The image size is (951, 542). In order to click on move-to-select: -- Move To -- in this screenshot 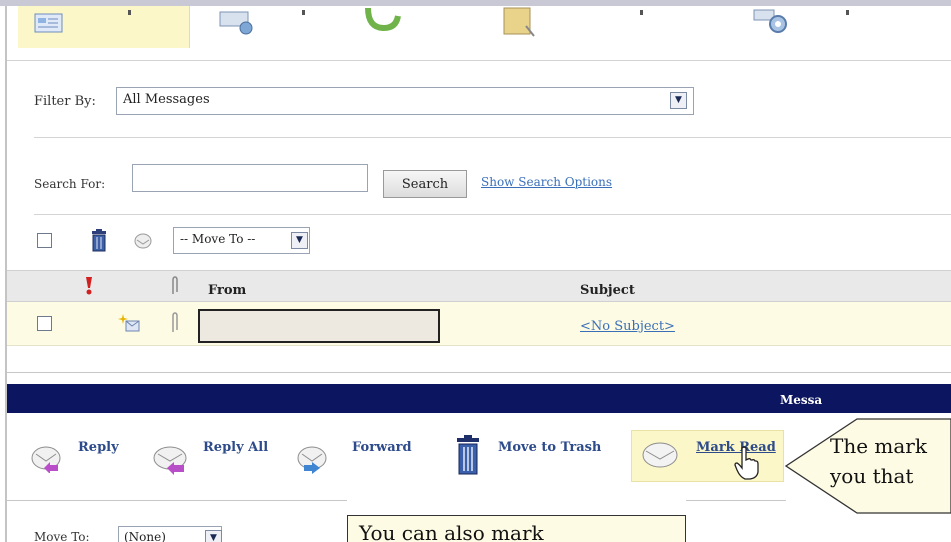, I will do `click(241, 240)`.